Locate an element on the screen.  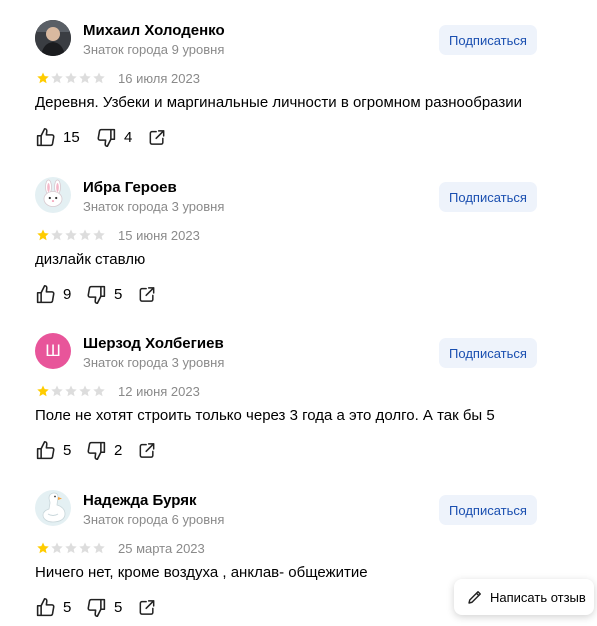
review-actions: 5 2 is located at coordinates (96, 450).